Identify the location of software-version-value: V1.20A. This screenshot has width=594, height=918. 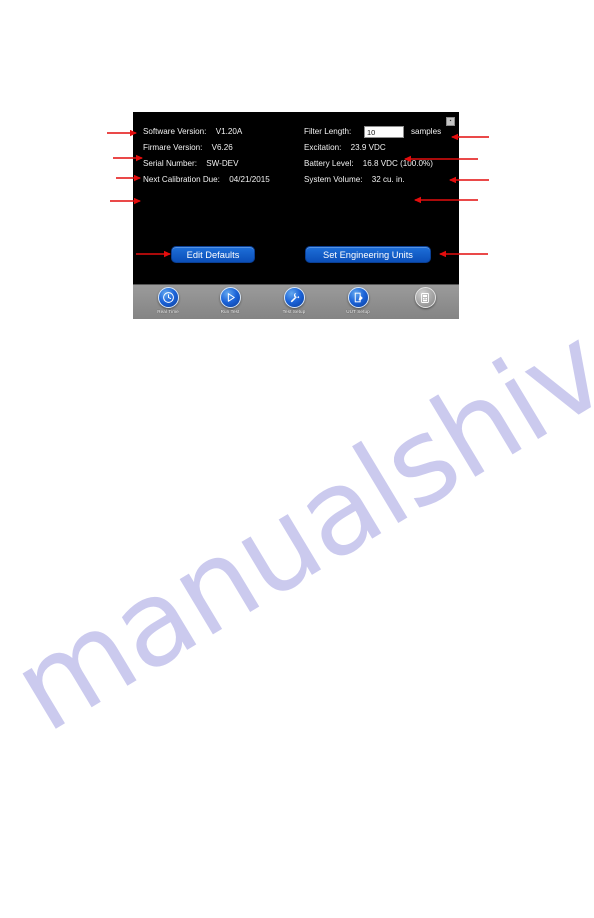
(229, 131).